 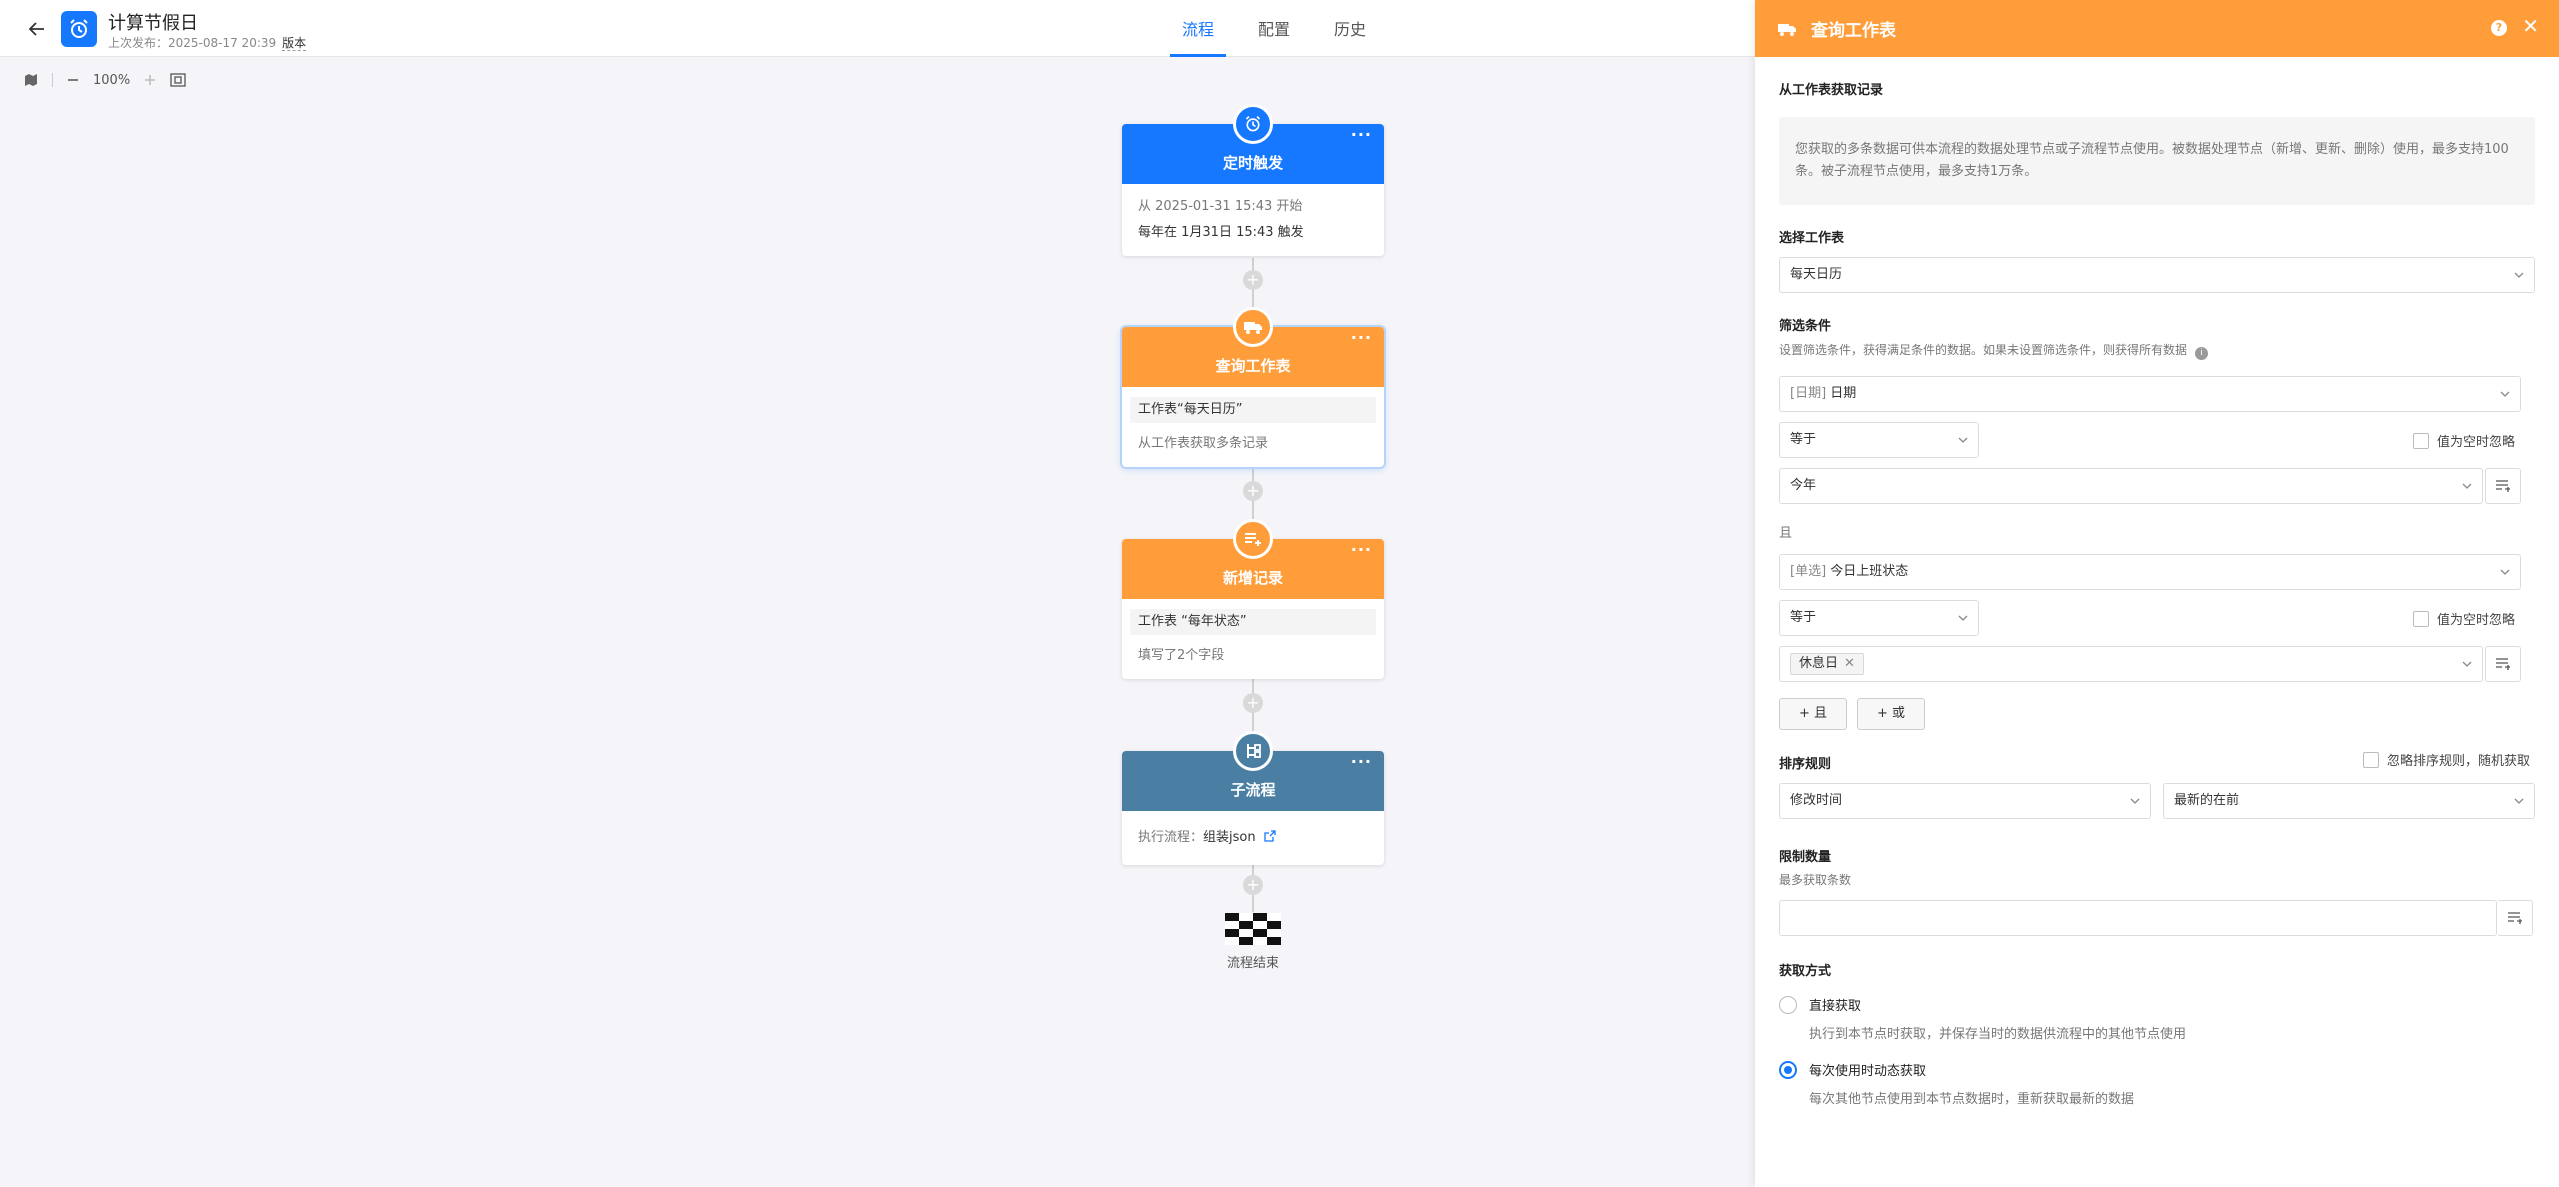 What do you see at coordinates (1253, 410) in the screenshot?
I see `node-sheet-name: 工作表“每天日历”` at bounding box center [1253, 410].